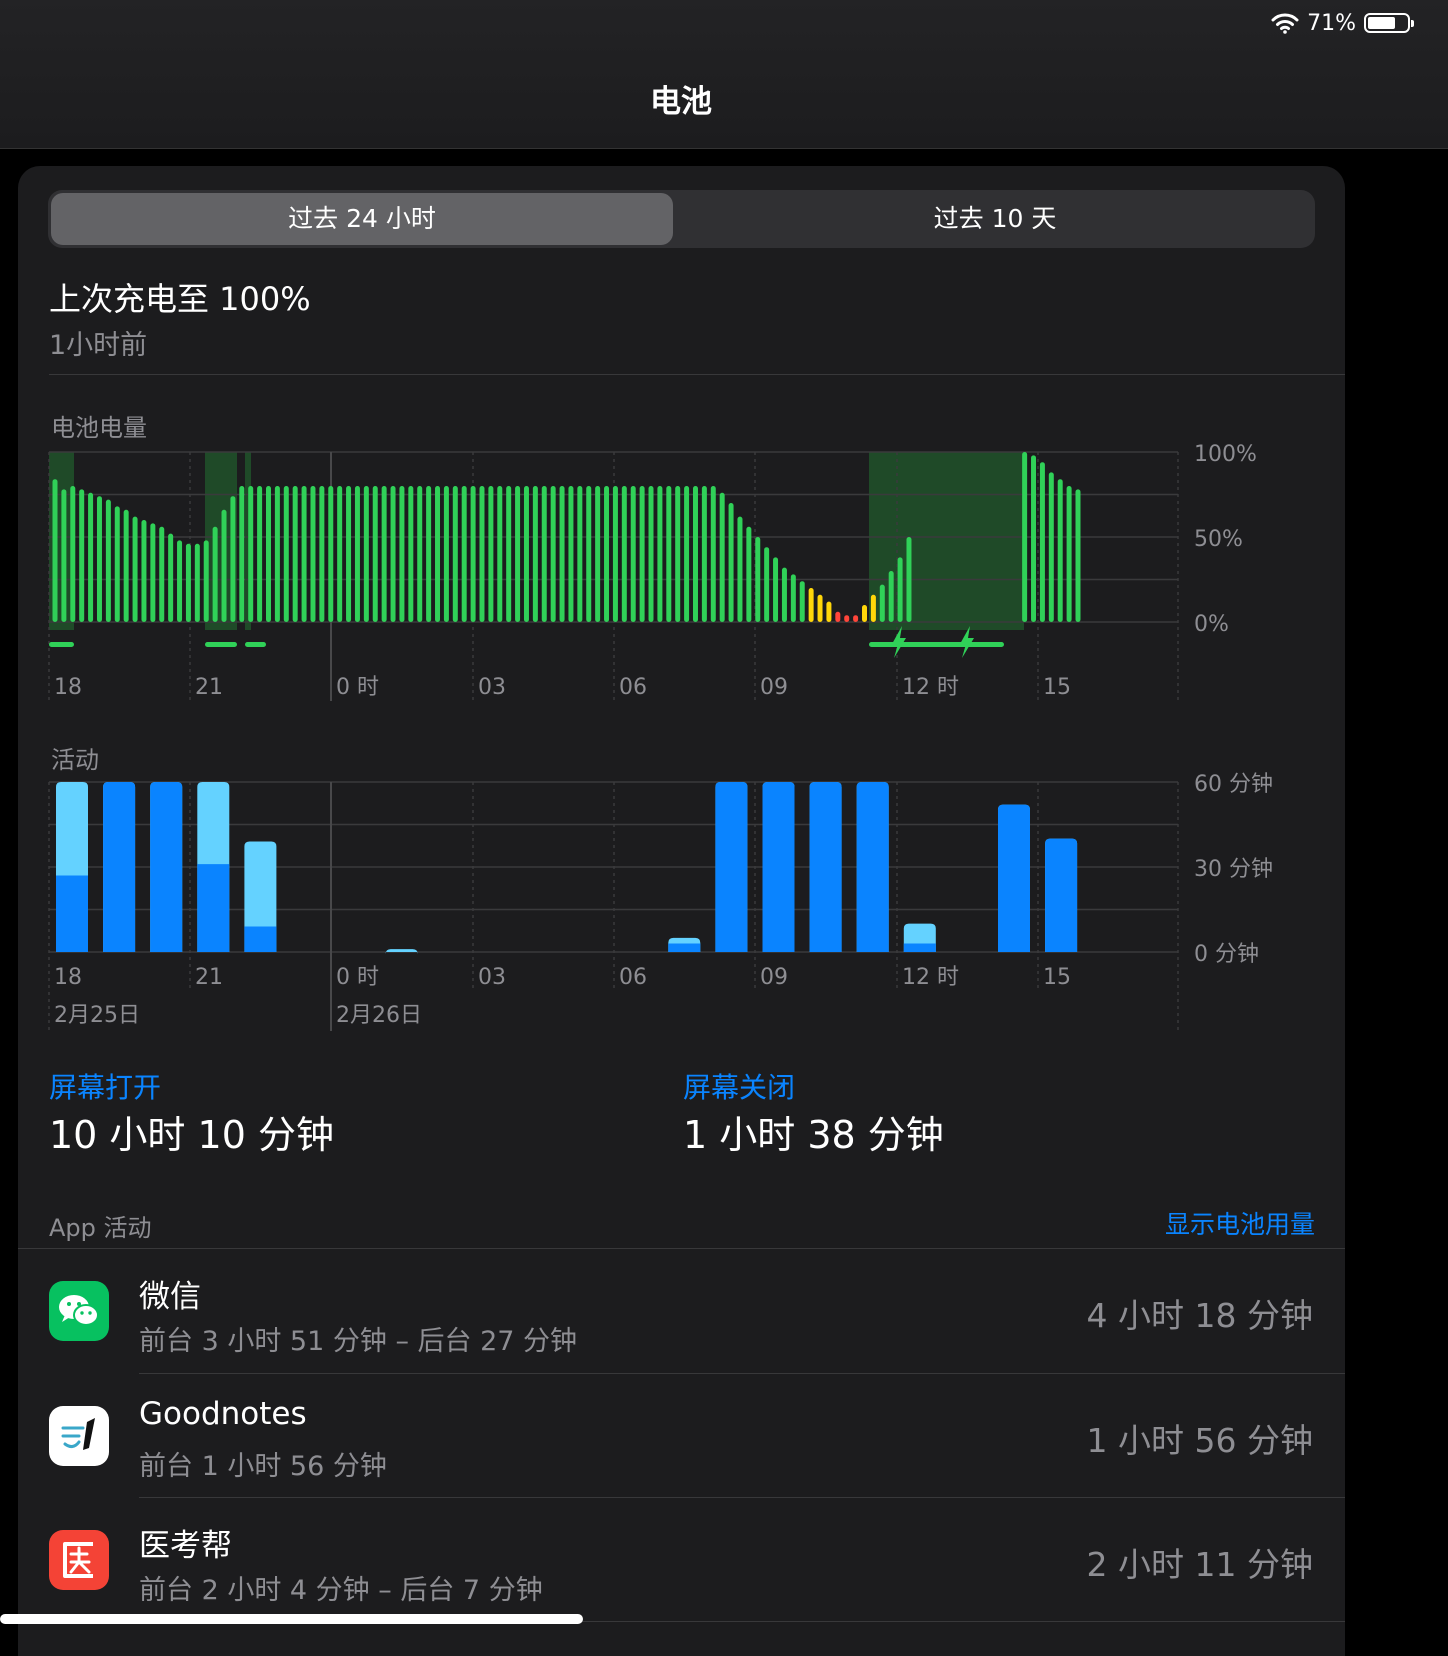 This screenshot has width=1448, height=1656. I want to click on battery-level-chart: 100% 50% 0% 18 21 0 时 03 06 09 12 时 15, so click(652, 571).